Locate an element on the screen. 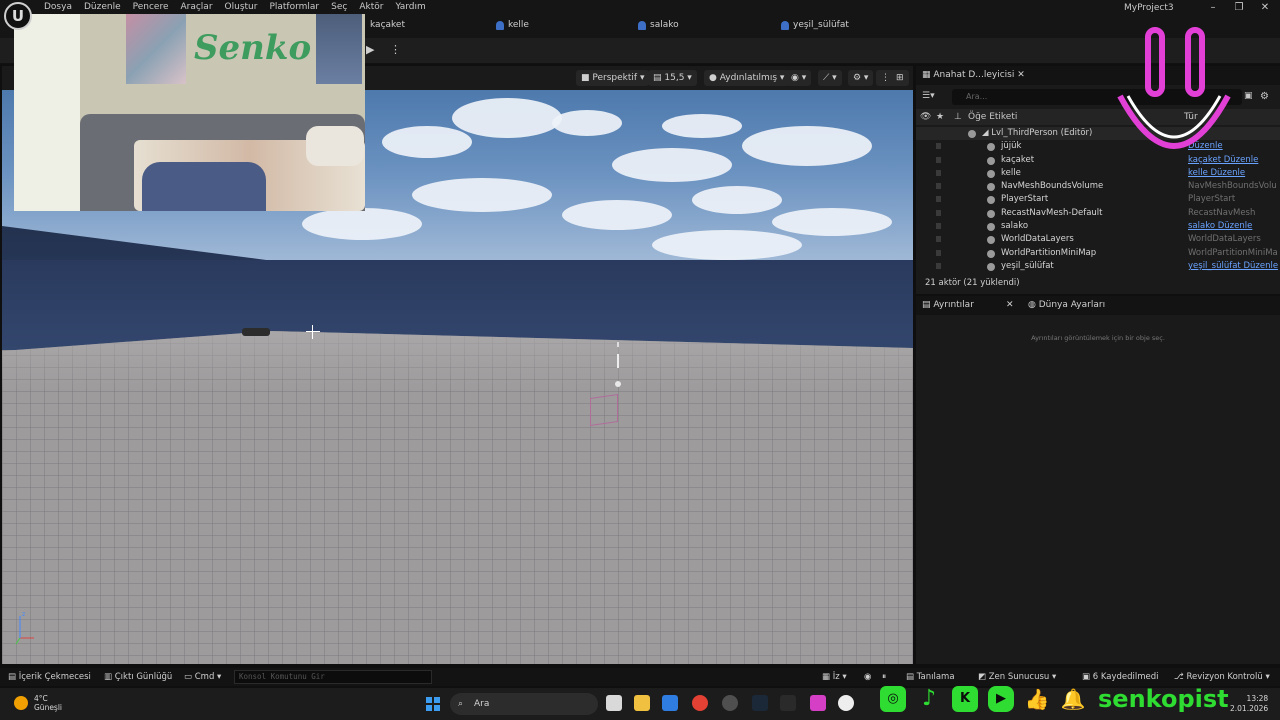  weather-widget: 4°C Güneşli is located at coordinates (38, 703).